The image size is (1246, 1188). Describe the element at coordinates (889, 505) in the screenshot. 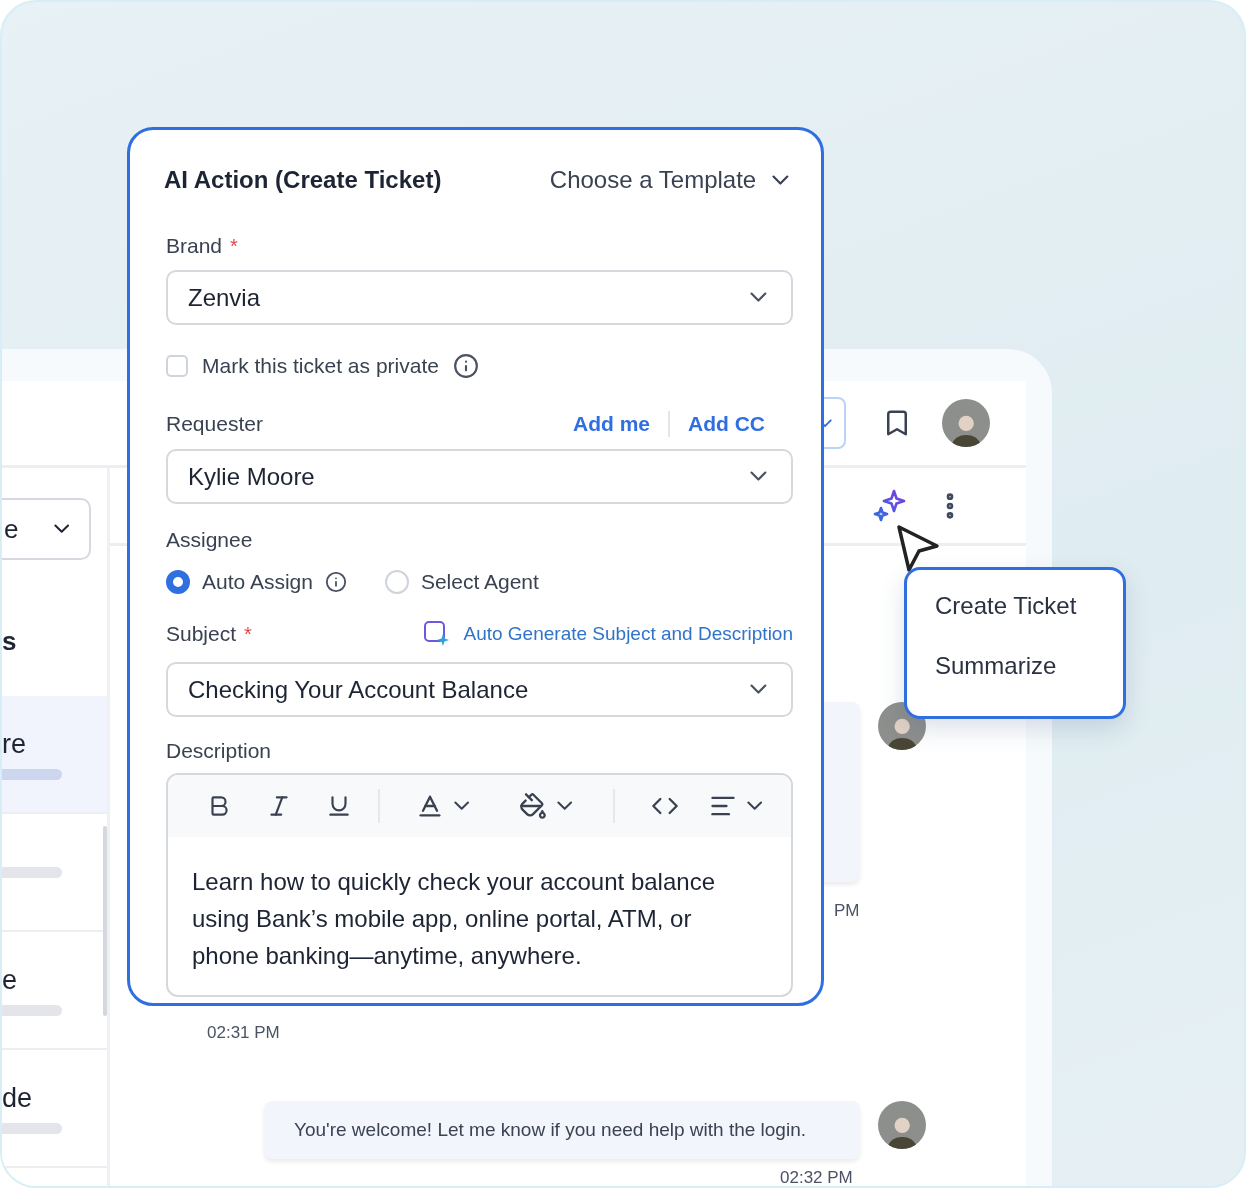

I see `sparkle-icon` at that location.